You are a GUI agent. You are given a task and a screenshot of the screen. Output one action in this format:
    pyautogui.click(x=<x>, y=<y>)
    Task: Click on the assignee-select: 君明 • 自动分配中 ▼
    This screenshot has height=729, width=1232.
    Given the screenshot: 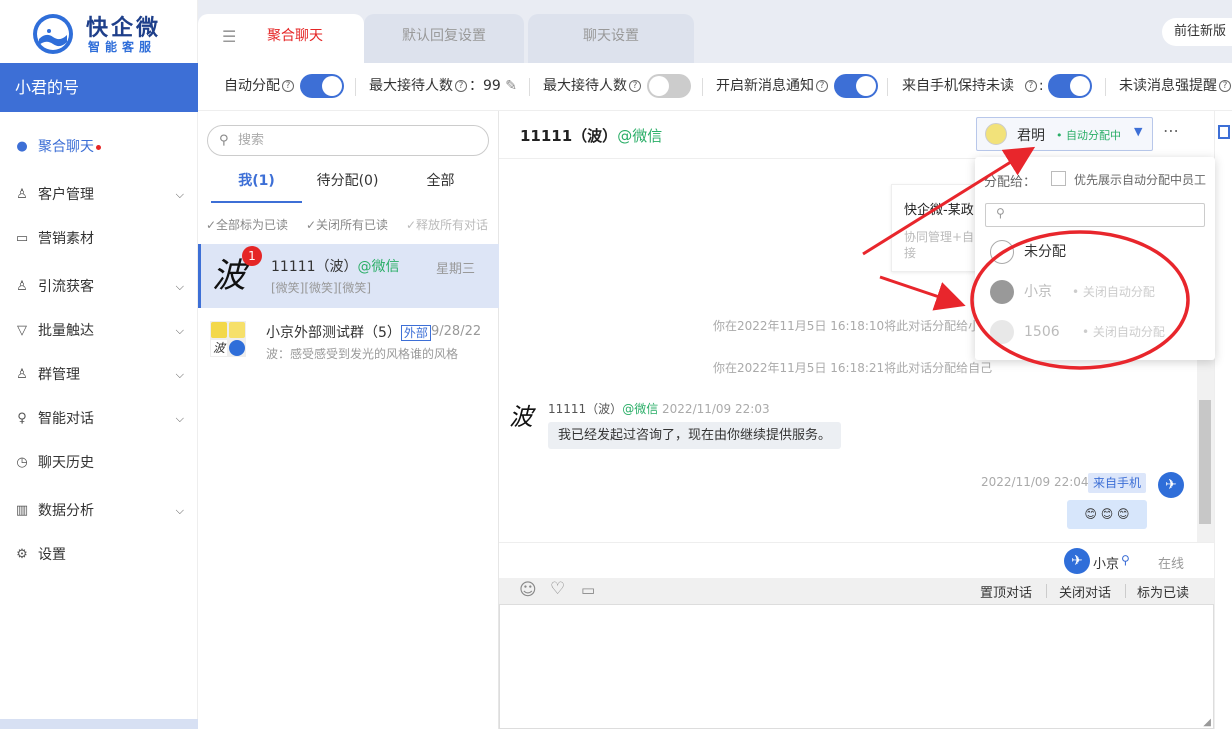 What is the action you would take?
    pyautogui.click(x=1064, y=134)
    